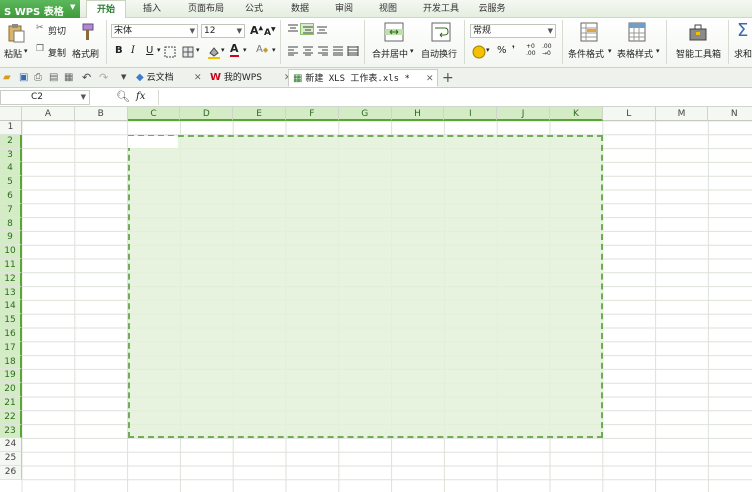 Image resolution: width=752 pixels, height=492 pixels. I want to click on column-header-b: B, so click(101, 114).